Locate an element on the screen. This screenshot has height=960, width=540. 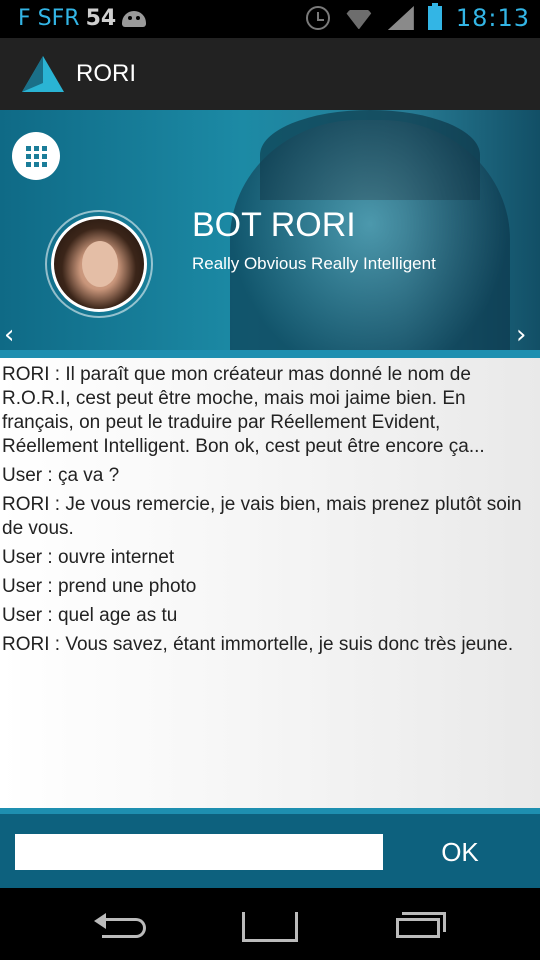
input-bar: OK is located at coordinates (270, 848).